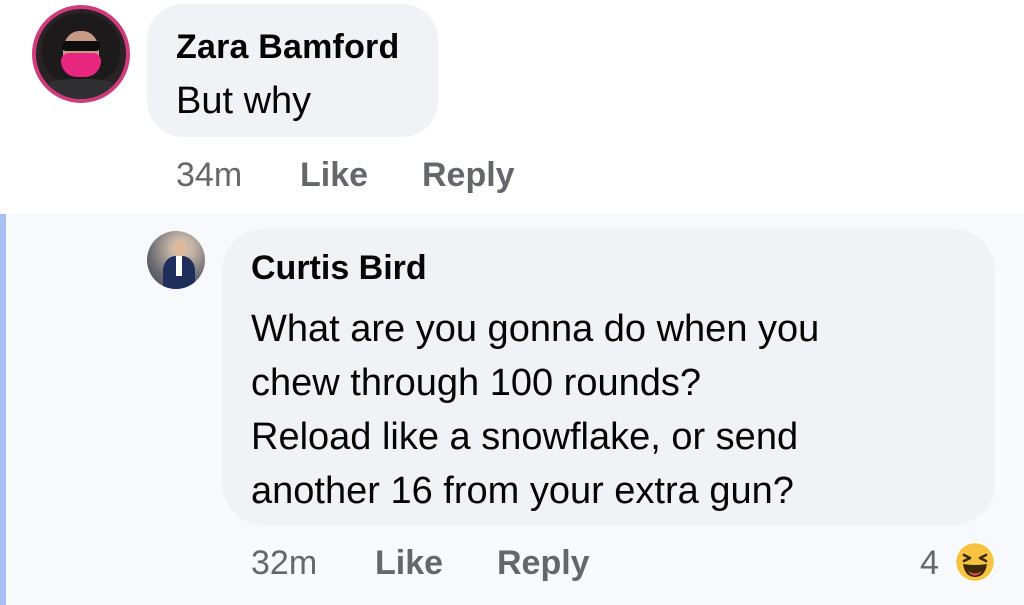 The width and height of the screenshot is (1024, 605). I want to click on haha-emoji-icon, so click(975, 562).